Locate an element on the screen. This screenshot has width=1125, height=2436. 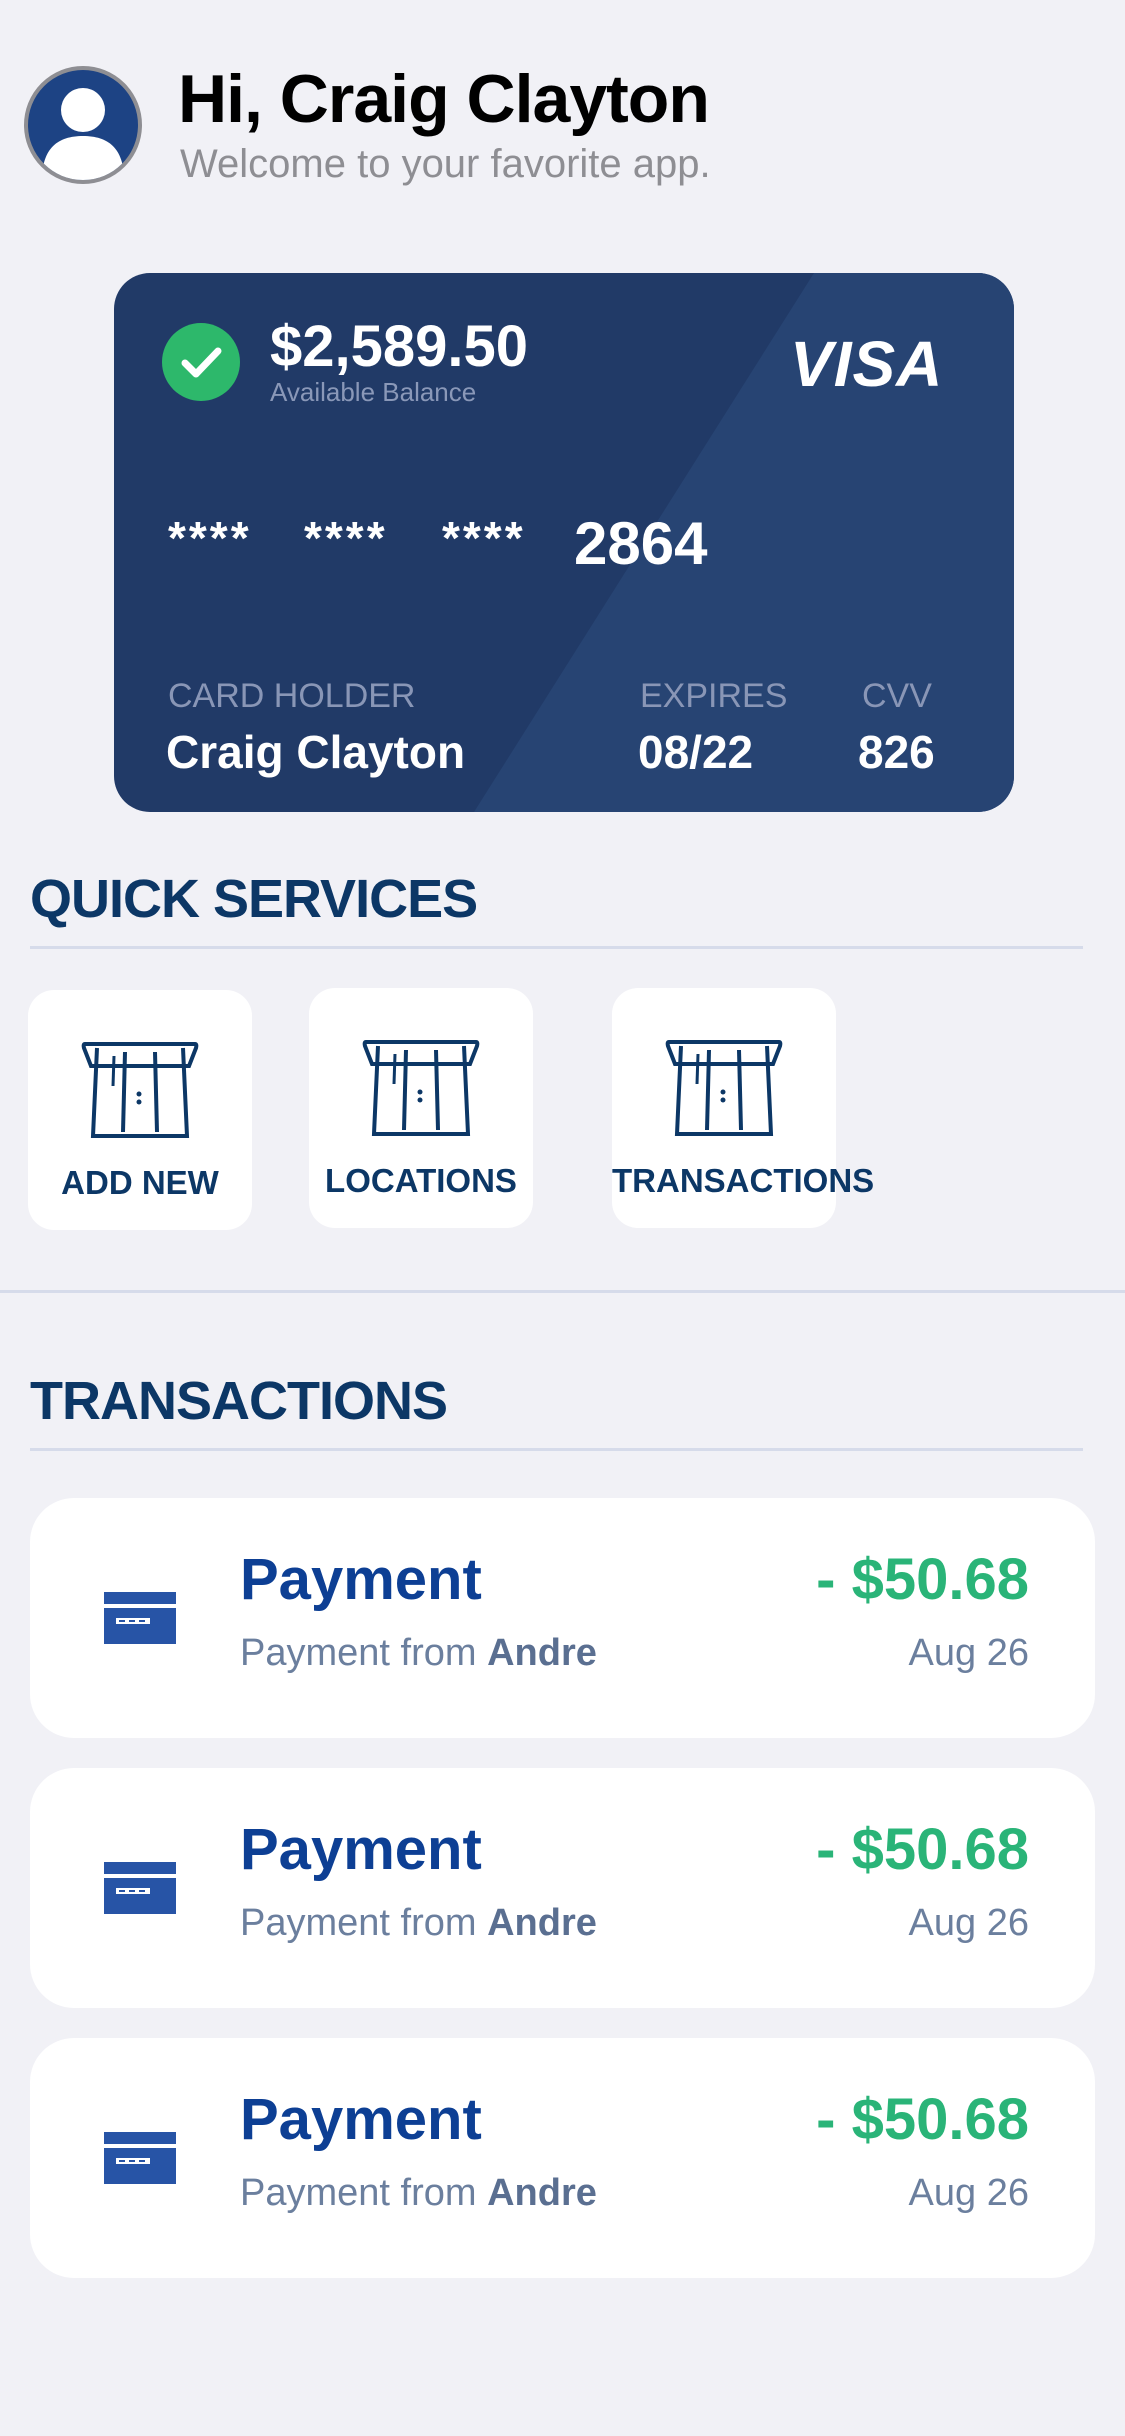
cvv-label: CVV is located at coordinates (897, 696).